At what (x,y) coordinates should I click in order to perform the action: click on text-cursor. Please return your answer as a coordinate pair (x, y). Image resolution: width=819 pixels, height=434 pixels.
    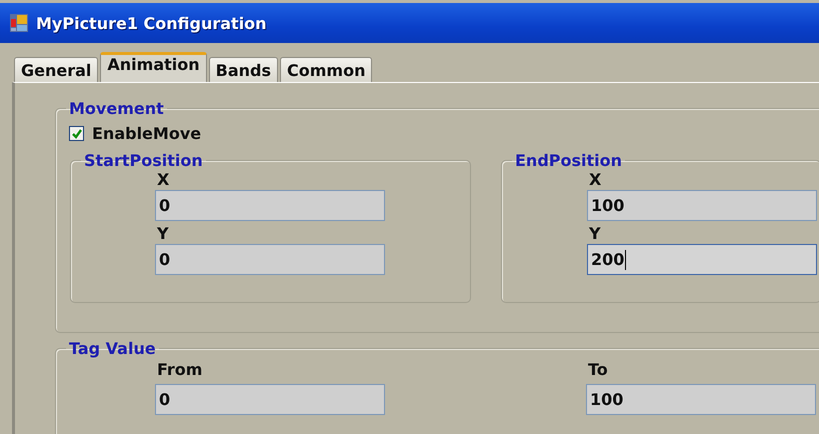
    Looking at the image, I should click on (625, 260).